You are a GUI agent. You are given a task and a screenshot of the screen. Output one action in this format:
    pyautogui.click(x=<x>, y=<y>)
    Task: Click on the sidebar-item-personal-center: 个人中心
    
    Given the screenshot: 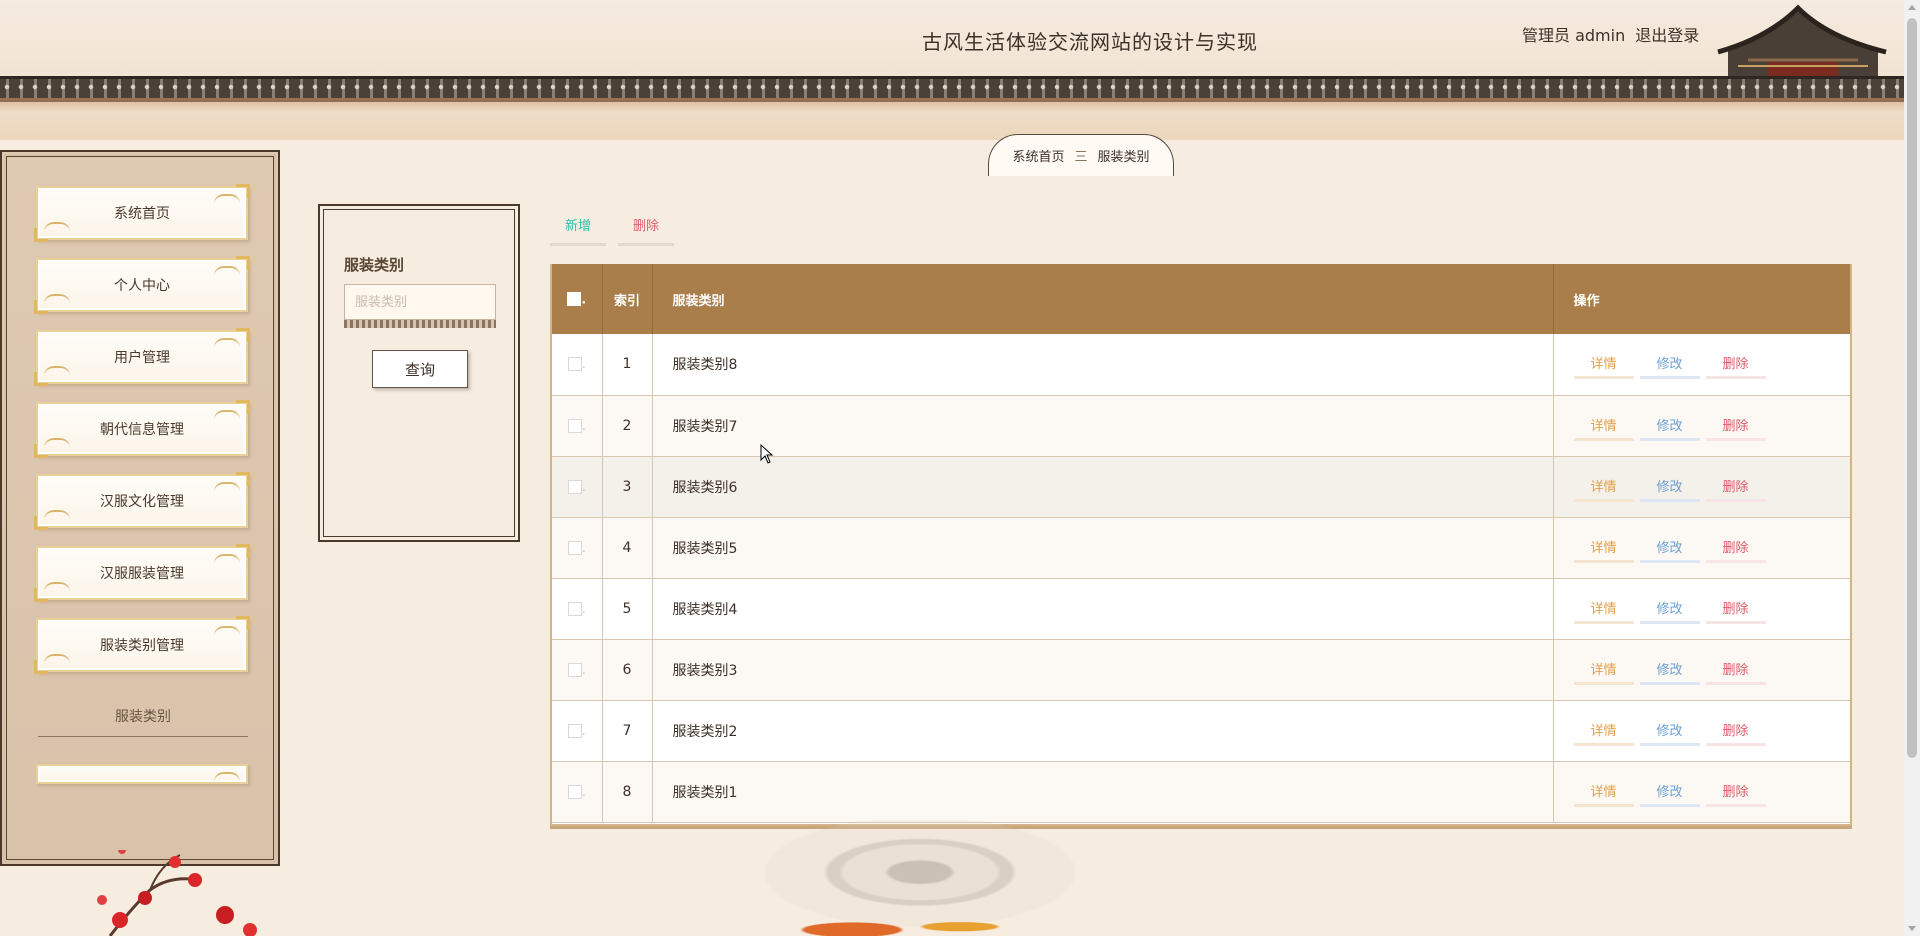 What is the action you would take?
    pyautogui.click(x=142, y=285)
    